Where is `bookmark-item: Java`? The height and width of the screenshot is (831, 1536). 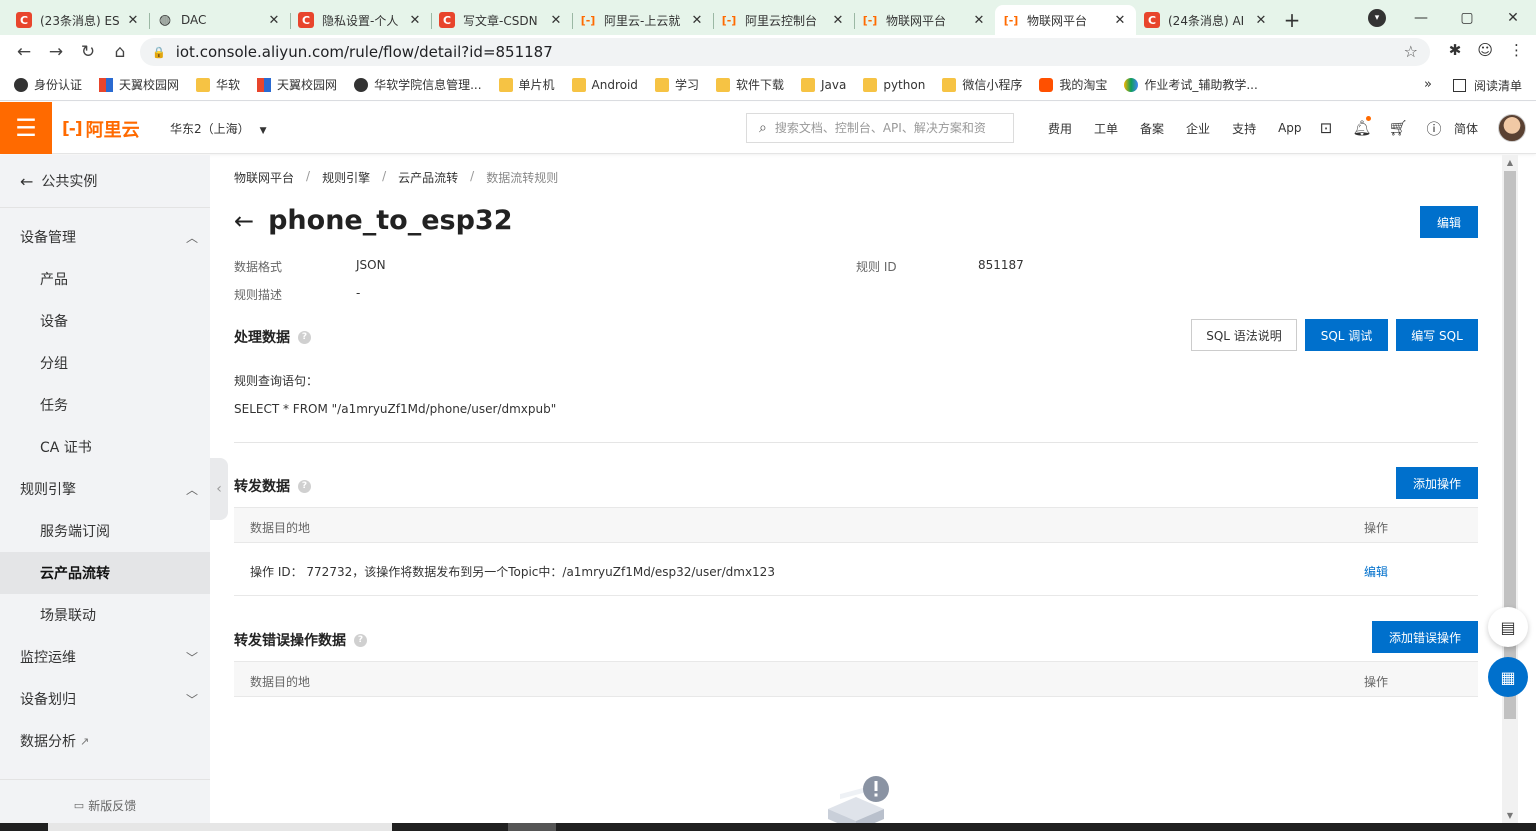
bookmark-item: Java is located at coordinates (823, 84).